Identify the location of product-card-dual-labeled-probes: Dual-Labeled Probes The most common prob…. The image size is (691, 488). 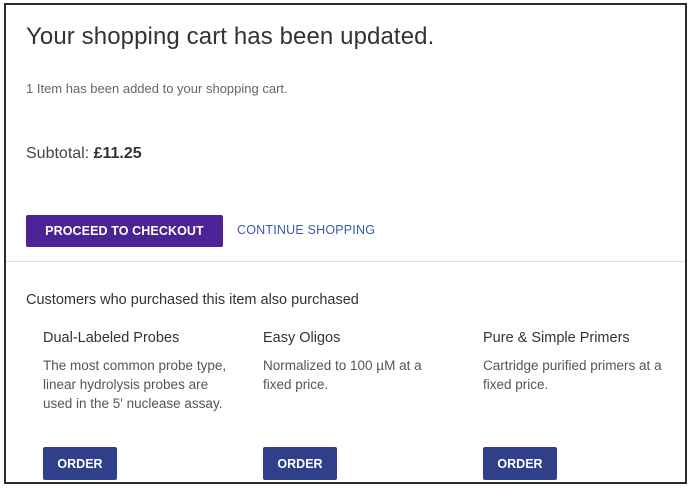
(143, 371).